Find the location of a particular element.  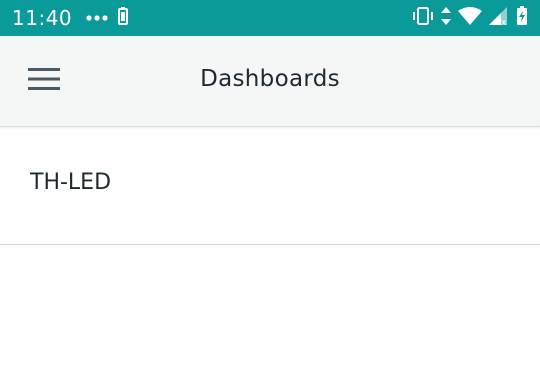

vibrate-icon is located at coordinates (423, 18).